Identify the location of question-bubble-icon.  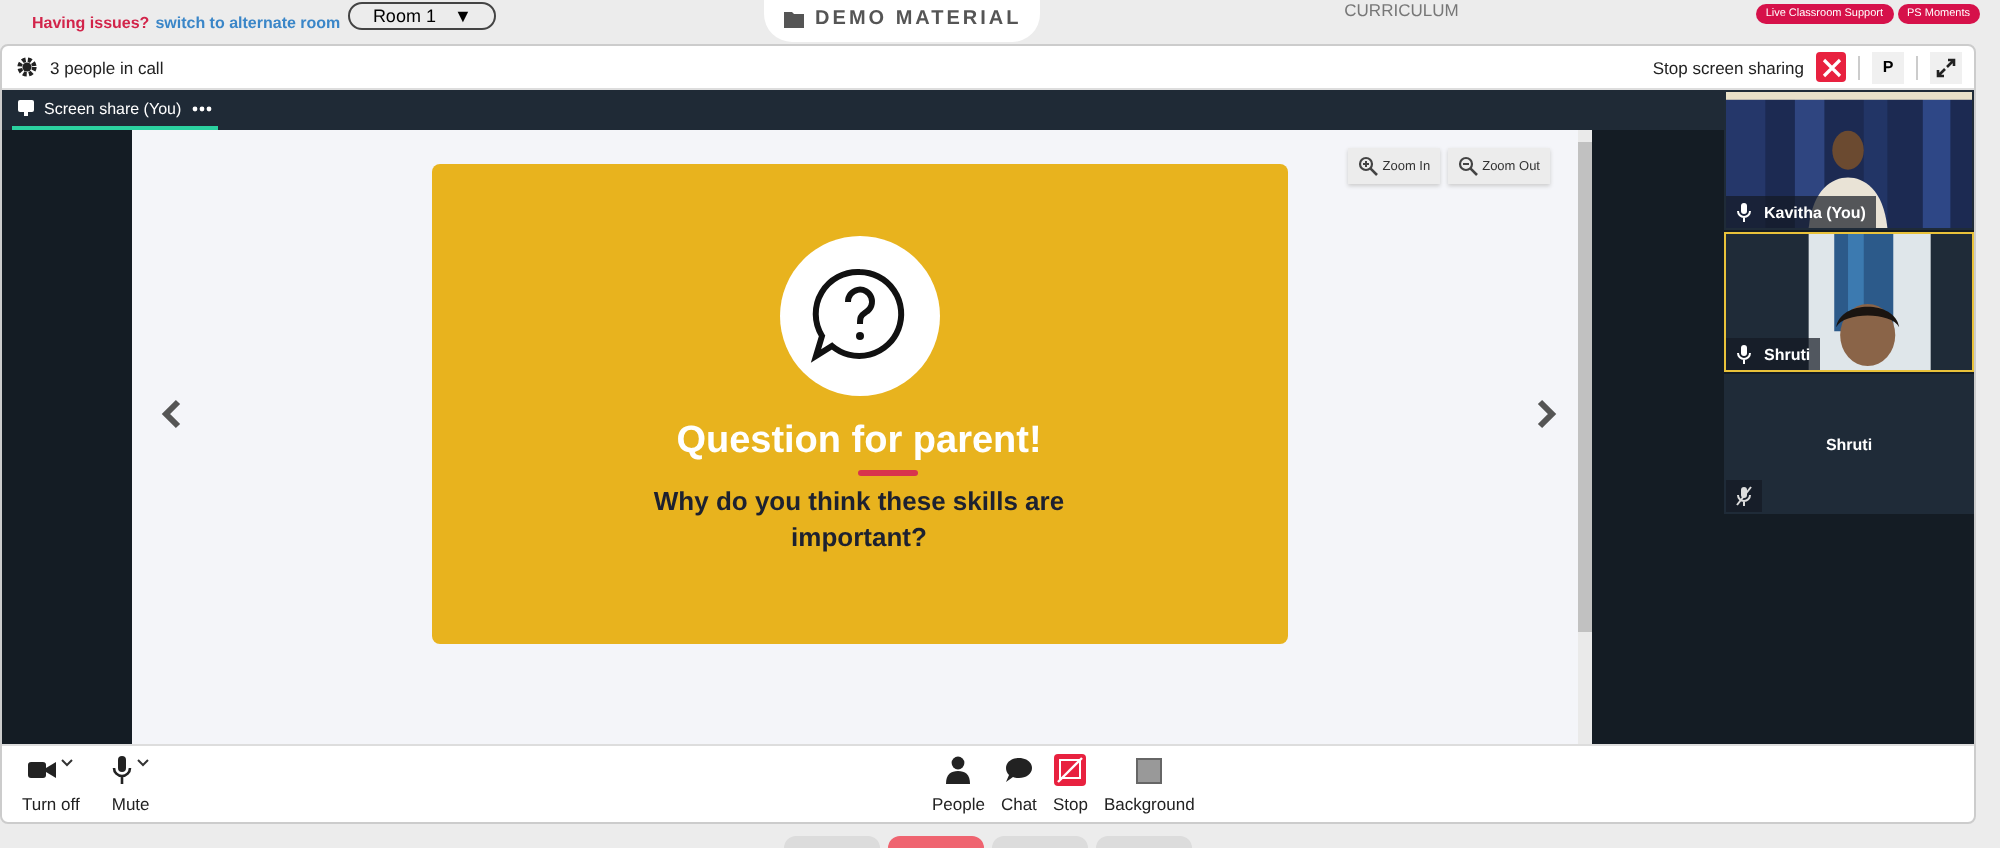
(859, 316).